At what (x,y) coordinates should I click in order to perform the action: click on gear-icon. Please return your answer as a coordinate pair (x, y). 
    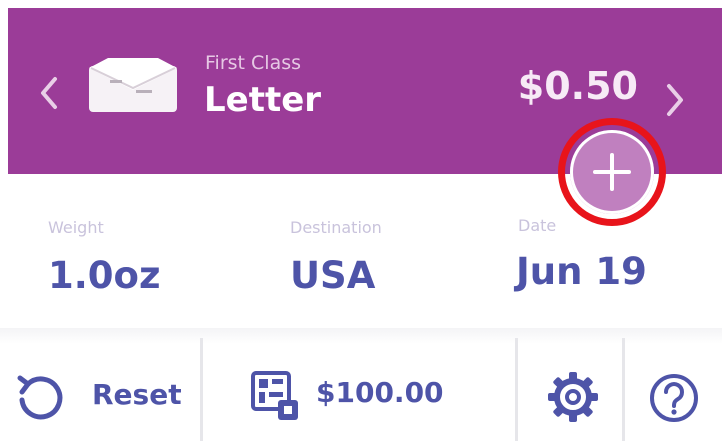
    Looking at the image, I should click on (573, 399).